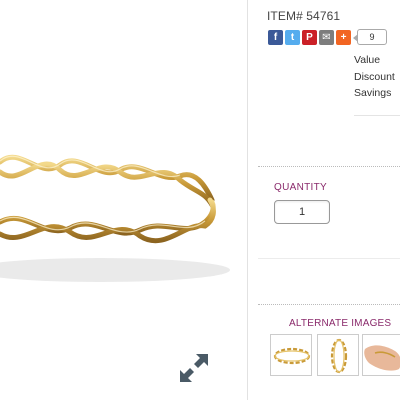 The height and width of the screenshot is (400, 400). What do you see at coordinates (304, 16) in the screenshot?
I see `item-number: ITEM# 54761` at bounding box center [304, 16].